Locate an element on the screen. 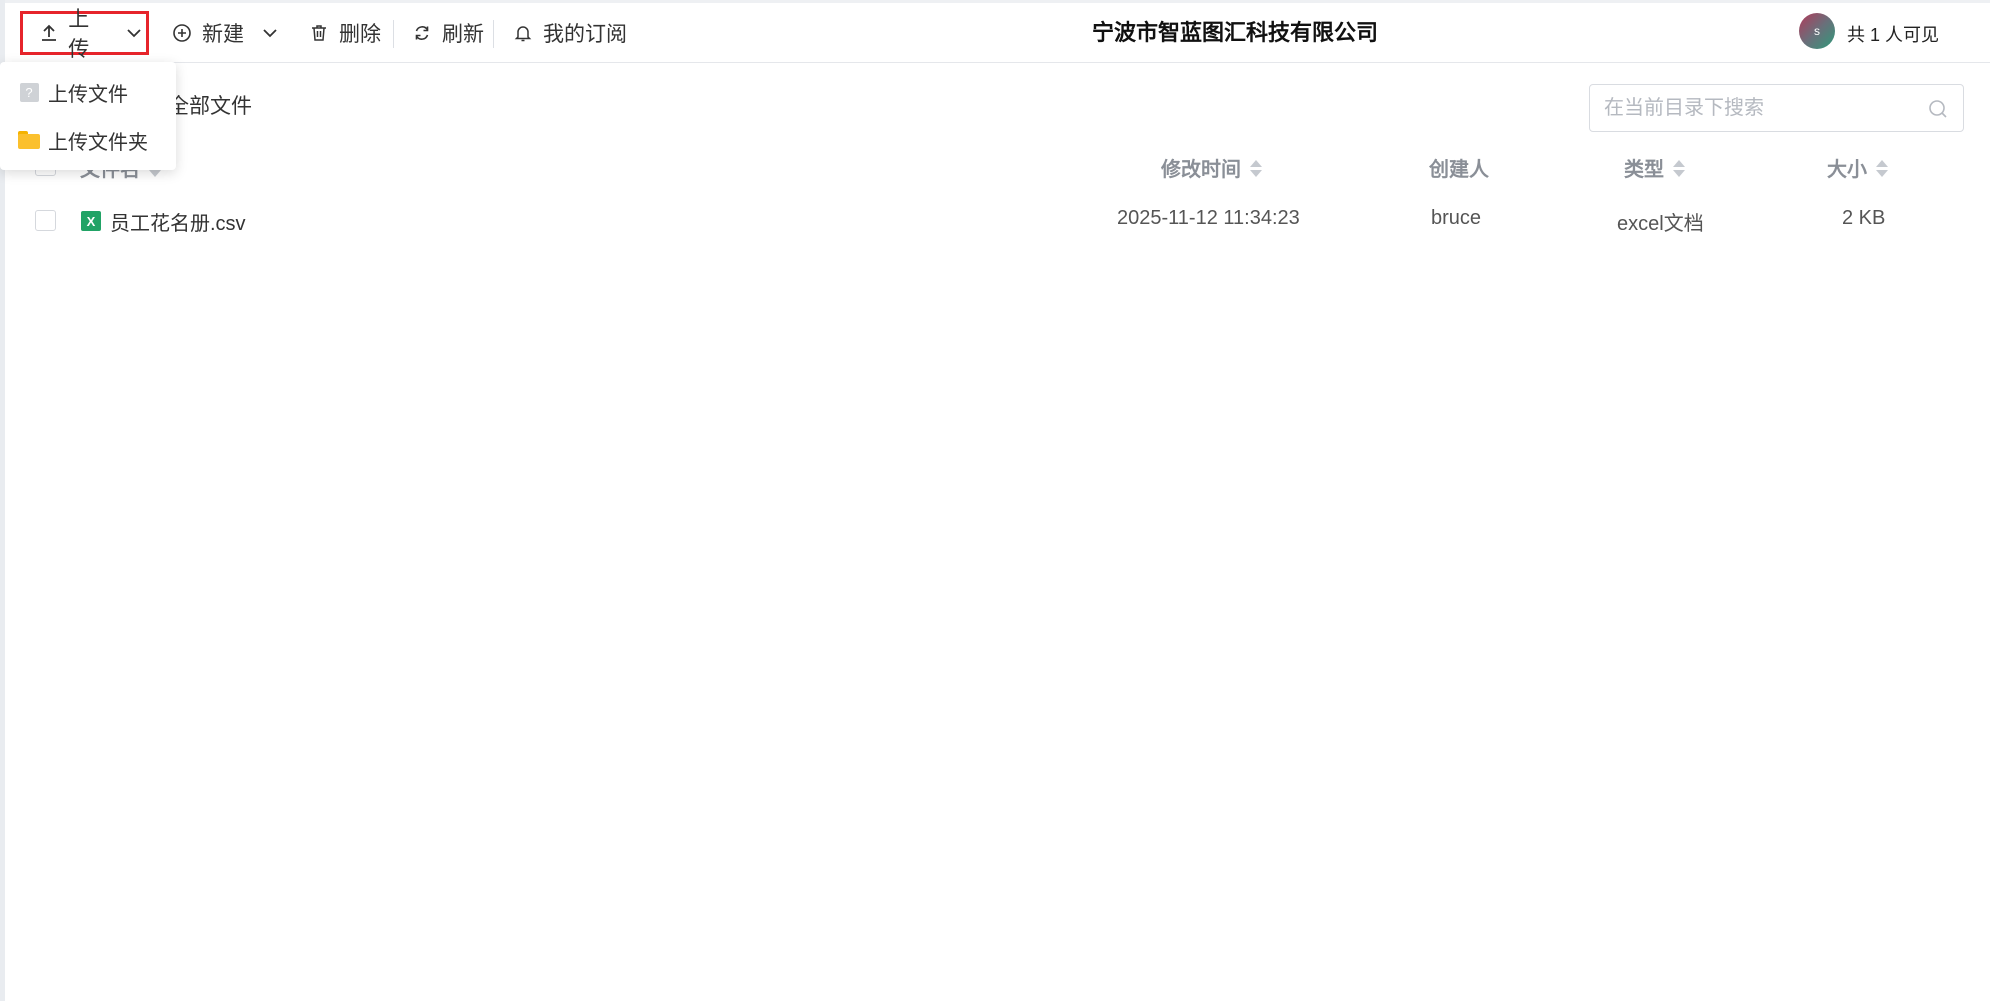 This screenshot has height=1001, width=1990. folder-icon is located at coordinates (29, 140).